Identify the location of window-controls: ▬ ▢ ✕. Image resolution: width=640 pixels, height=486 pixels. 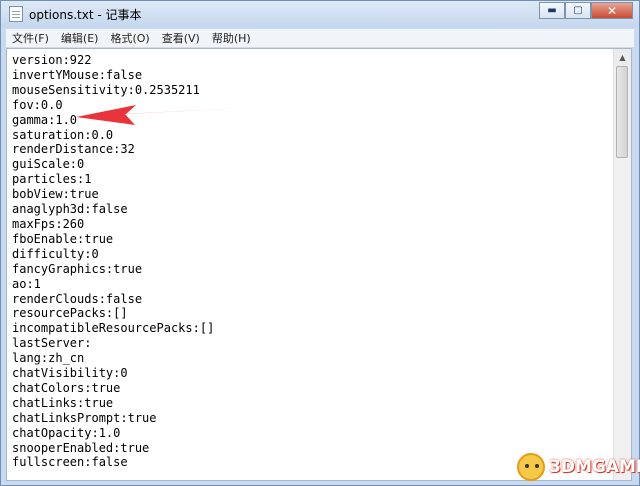
(586, 11).